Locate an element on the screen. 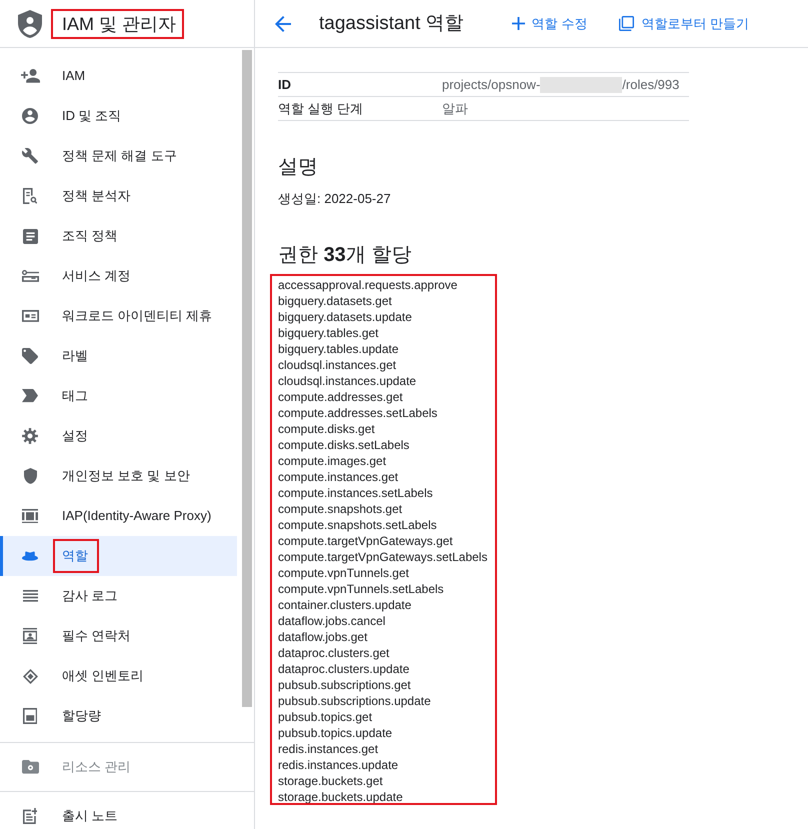  nav-item: 정책 분석자 is located at coordinates (118, 196).